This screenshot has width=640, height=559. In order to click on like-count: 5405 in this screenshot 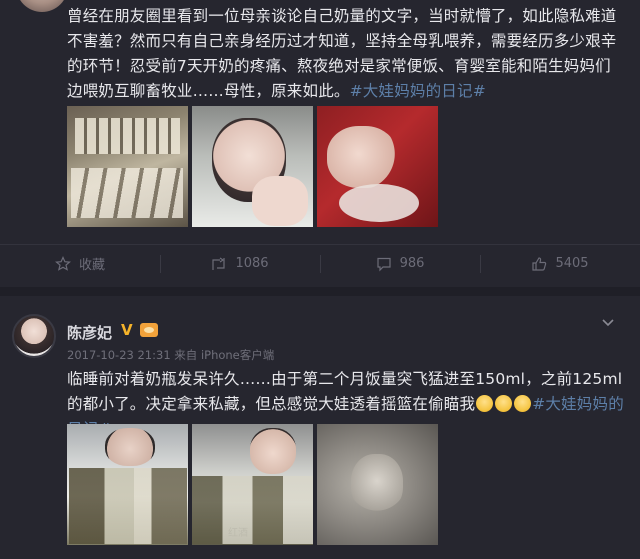, I will do `click(572, 263)`.